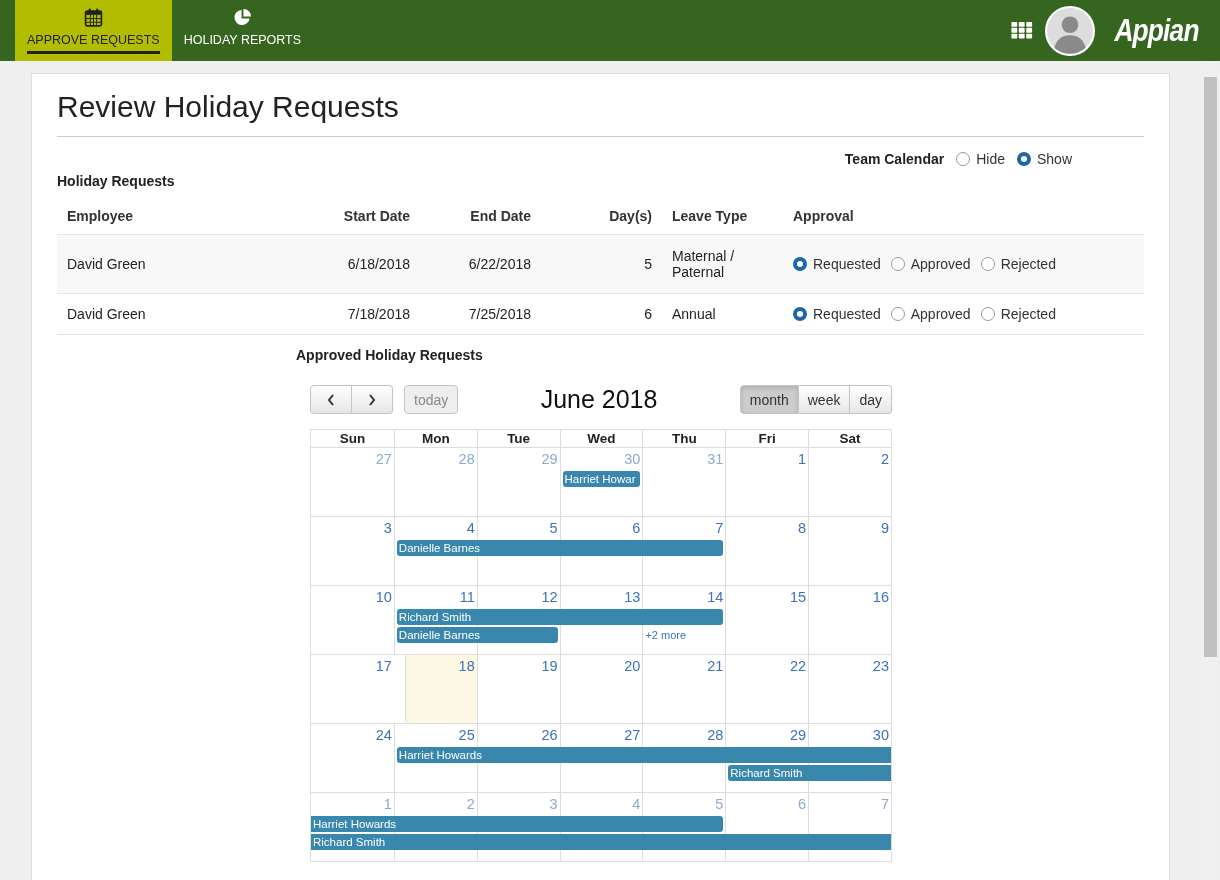  I want to click on column-header: End Date, so click(500, 215).